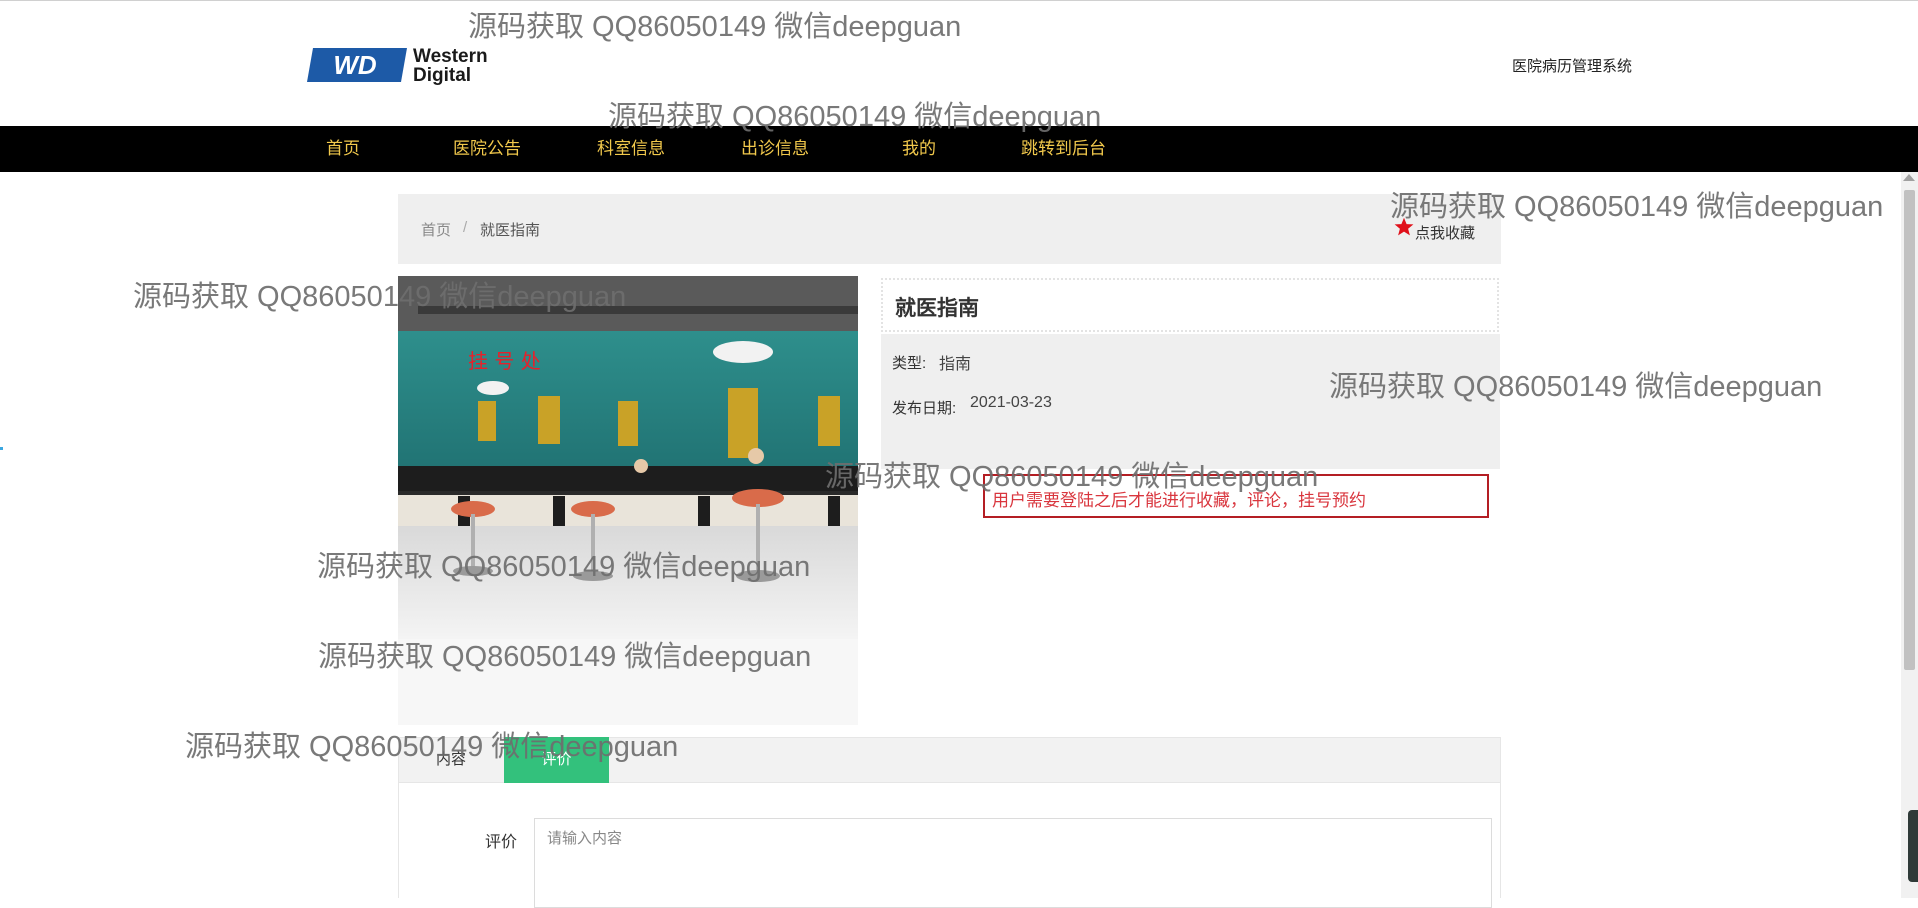 This screenshot has width=1918, height=908. What do you see at coordinates (504, 361) in the screenshot?
I see `photo-sign-text: 挂 号 处` at bounding box center [504, 361].